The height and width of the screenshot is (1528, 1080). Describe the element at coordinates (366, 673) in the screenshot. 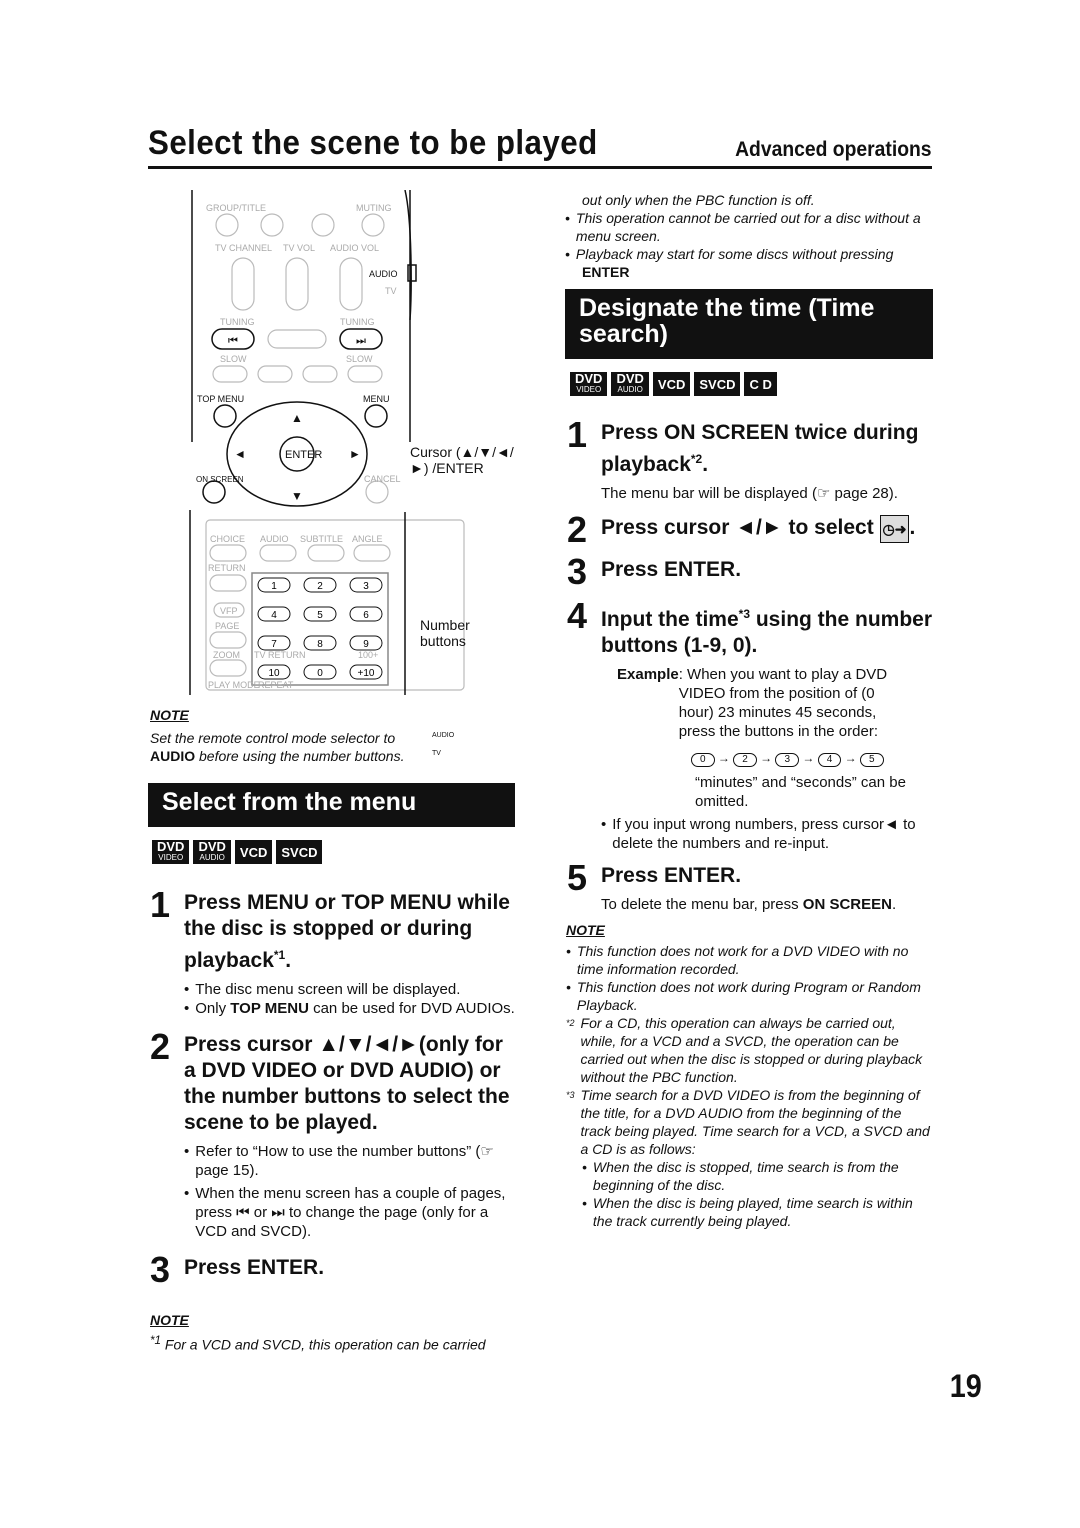

I see `number-key-label: +10` at that location.